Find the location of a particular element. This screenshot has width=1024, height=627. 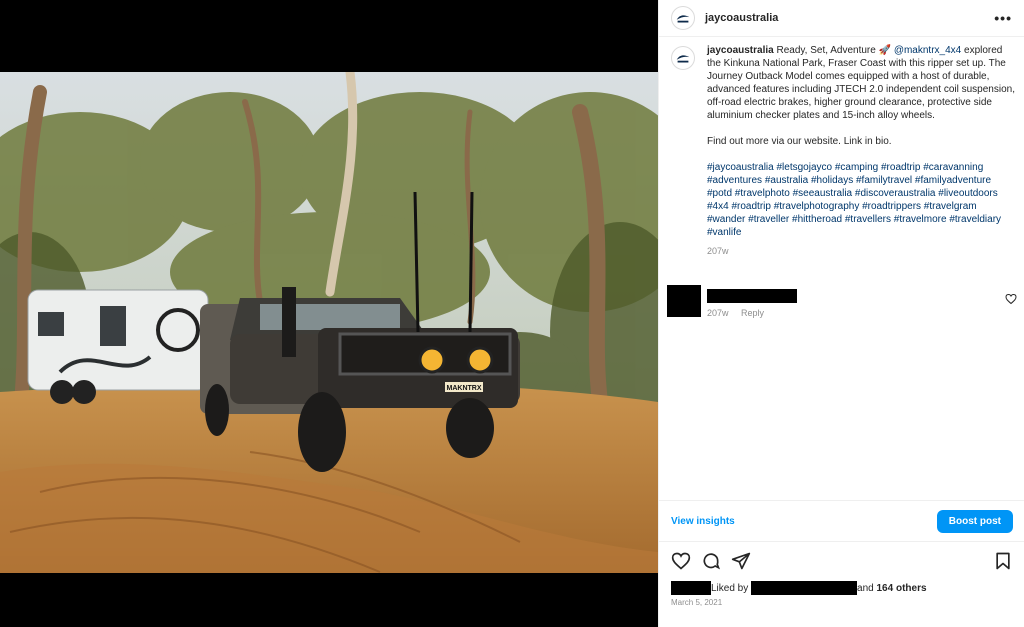

share-icon is located at coordinates (741, 561).